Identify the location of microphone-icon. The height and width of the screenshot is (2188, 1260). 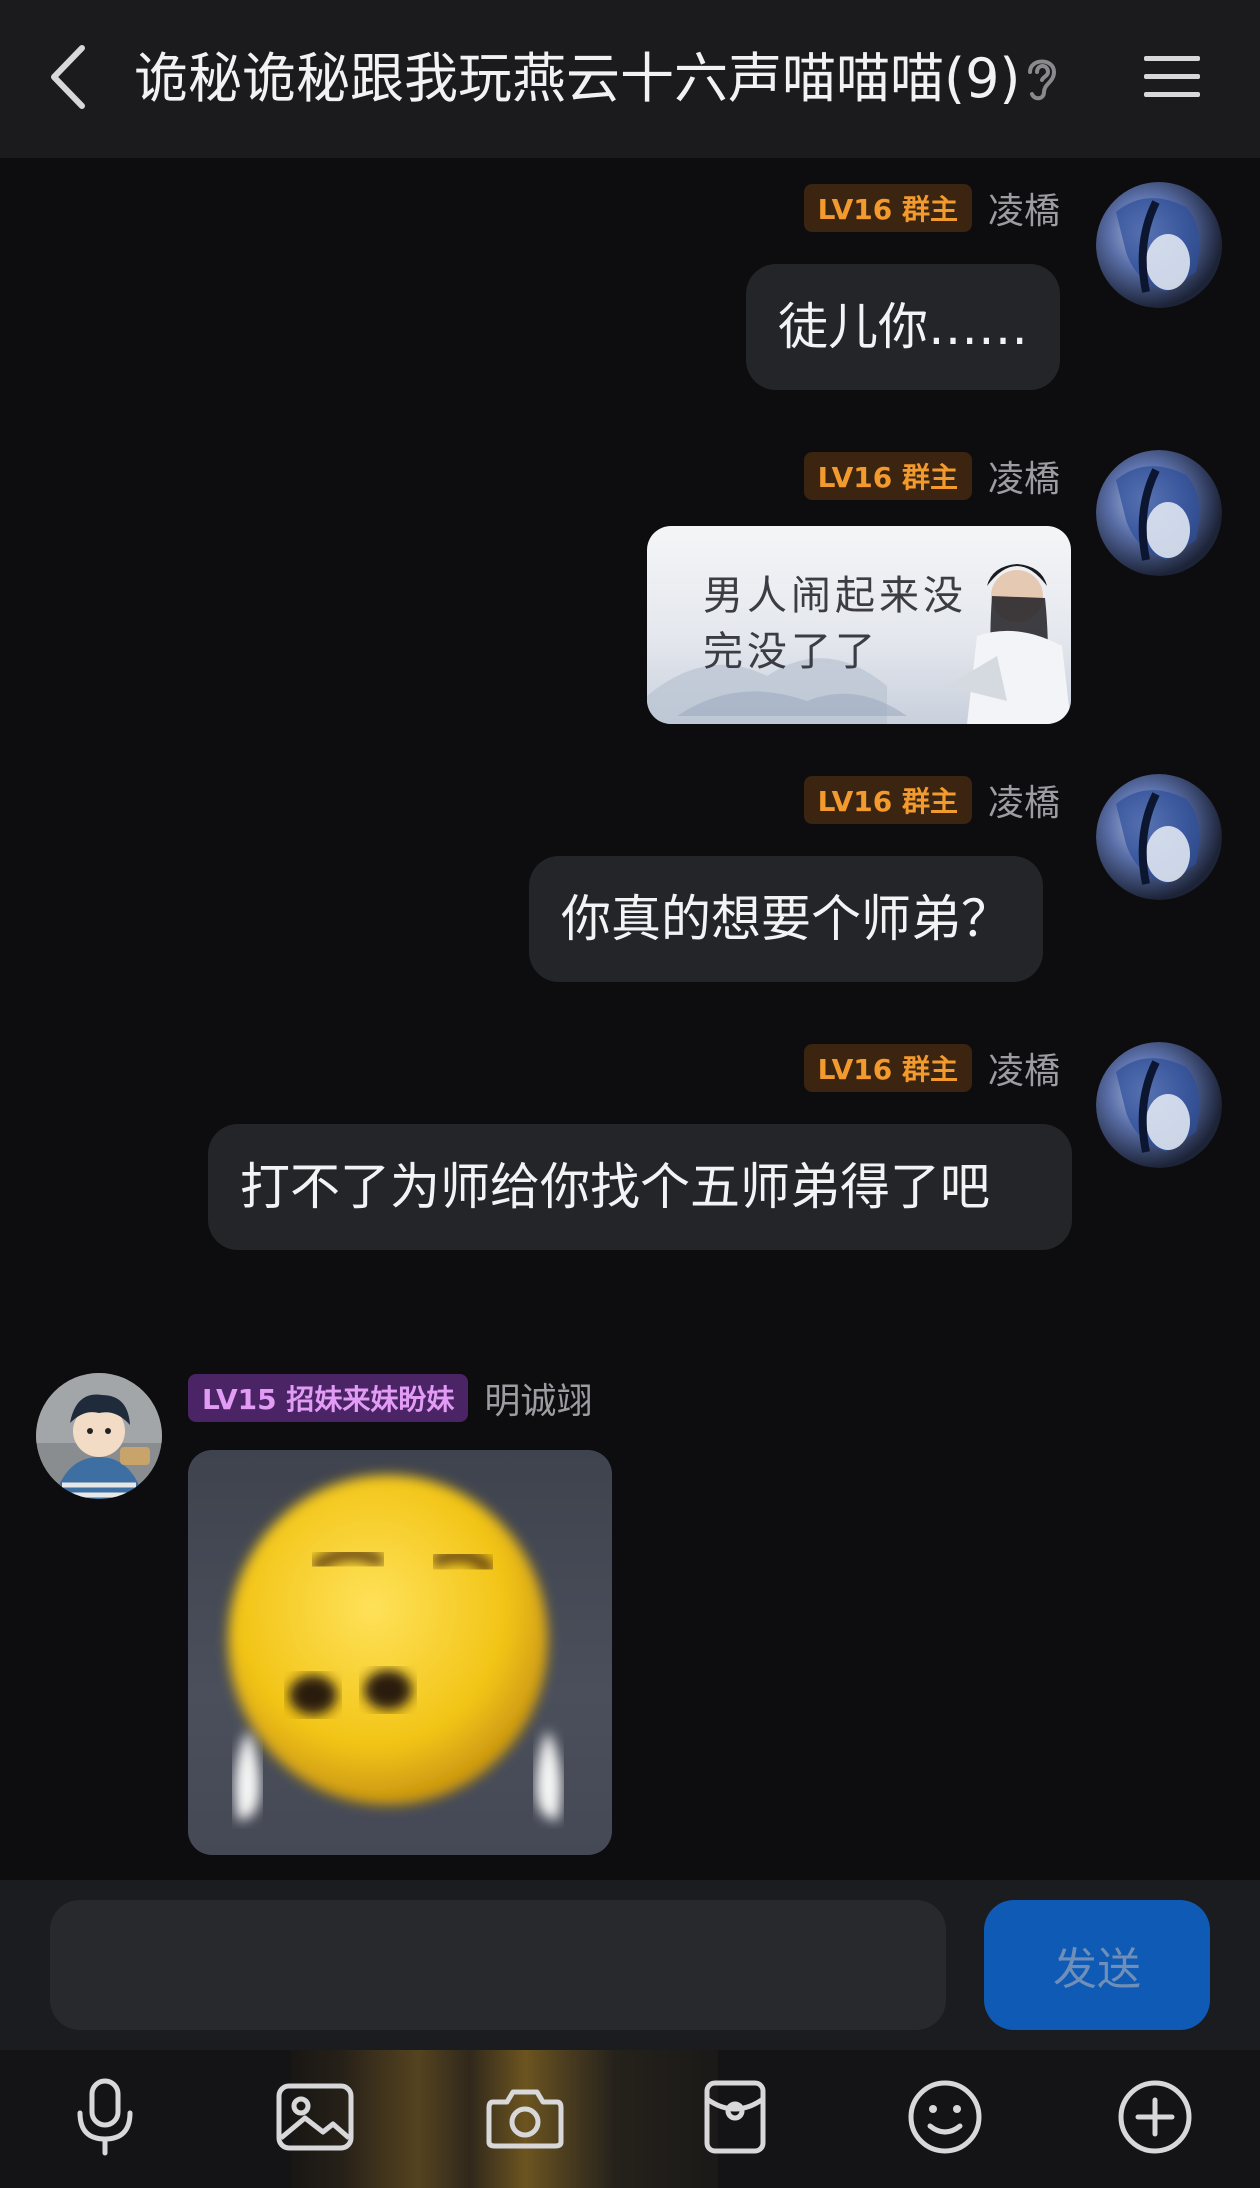
(105, 2117).